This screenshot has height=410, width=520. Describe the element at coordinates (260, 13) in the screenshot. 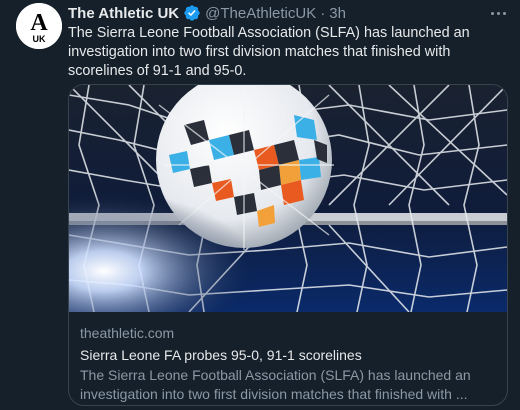

I see `author-handle: @TheAthleticUK` at that location.